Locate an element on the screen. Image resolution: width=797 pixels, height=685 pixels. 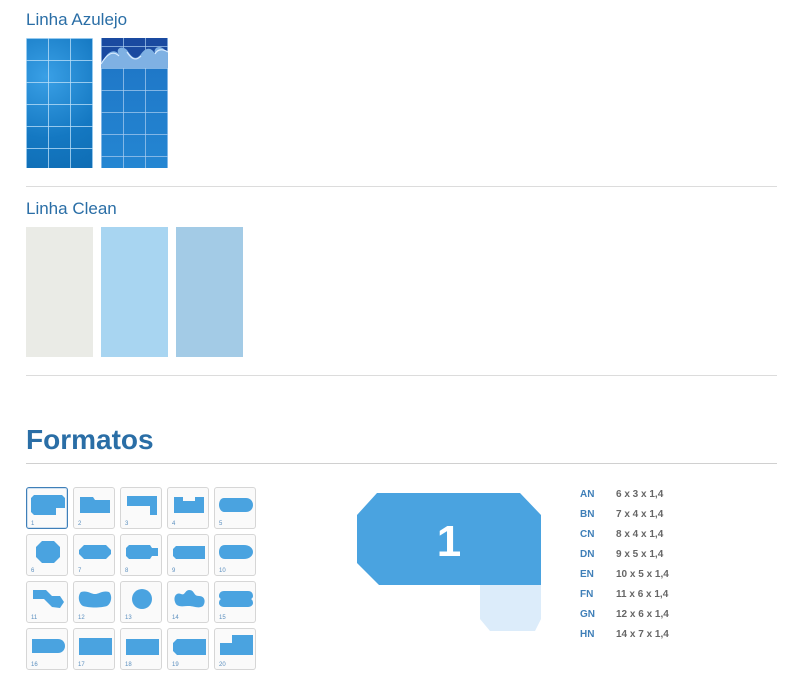
shape-button-16: 16 is located at coordinates (47, 649).